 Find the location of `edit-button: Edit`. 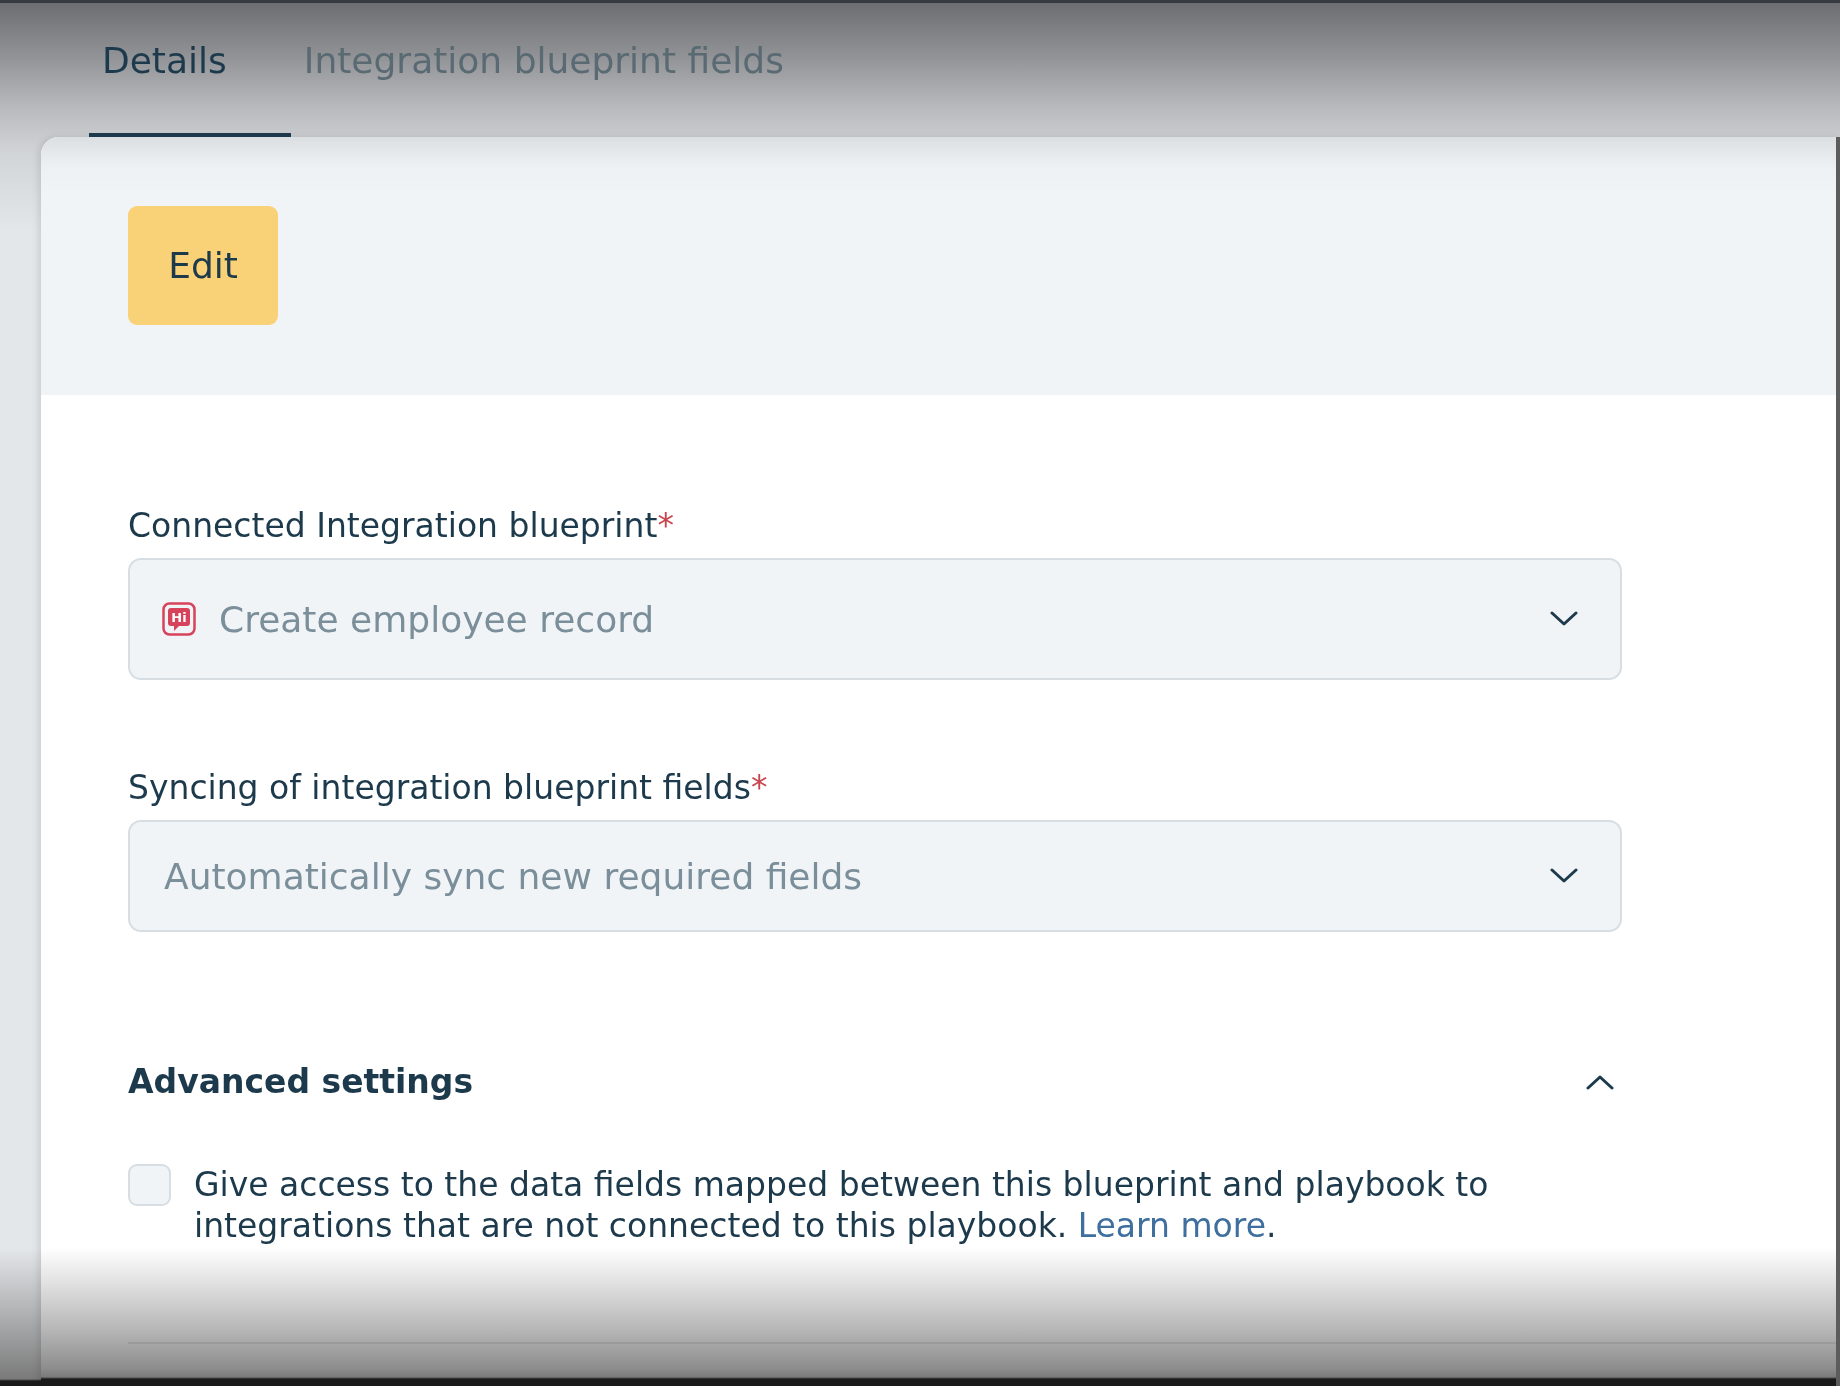

edit-button: Edit is located at coordinates (203, 265).